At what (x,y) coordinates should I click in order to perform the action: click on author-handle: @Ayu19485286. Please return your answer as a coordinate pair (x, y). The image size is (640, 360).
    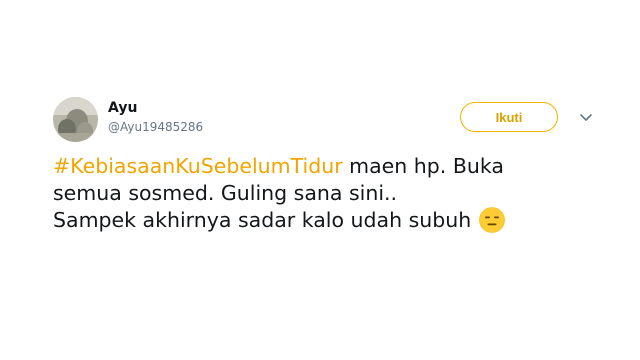
    Looking at the image, I should click on (155, 127).